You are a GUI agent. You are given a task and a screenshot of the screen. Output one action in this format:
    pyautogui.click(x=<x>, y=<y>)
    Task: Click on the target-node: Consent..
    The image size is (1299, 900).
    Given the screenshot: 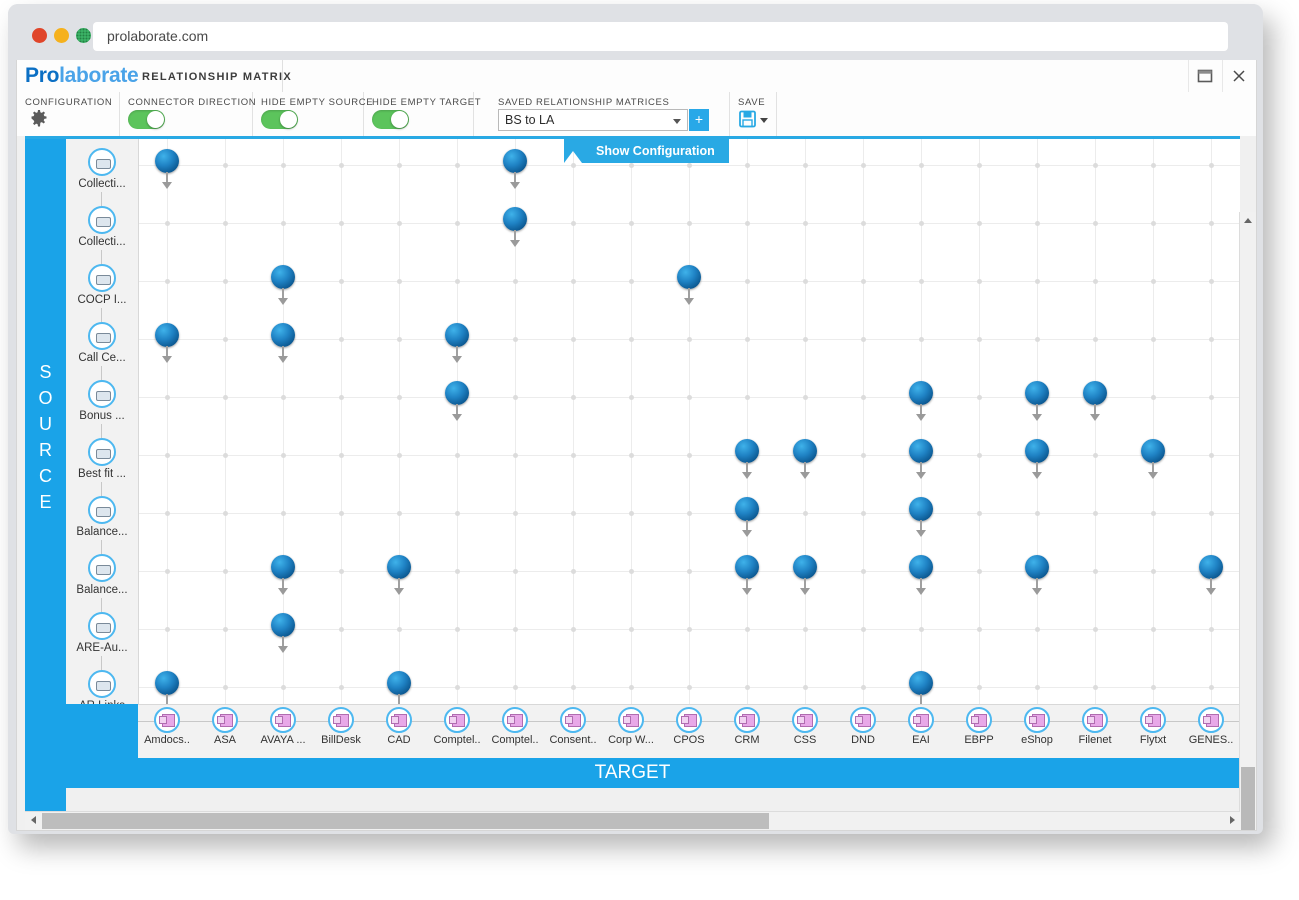 What is the action you would take?
    pyautogui.click(x=573, y=726)
    